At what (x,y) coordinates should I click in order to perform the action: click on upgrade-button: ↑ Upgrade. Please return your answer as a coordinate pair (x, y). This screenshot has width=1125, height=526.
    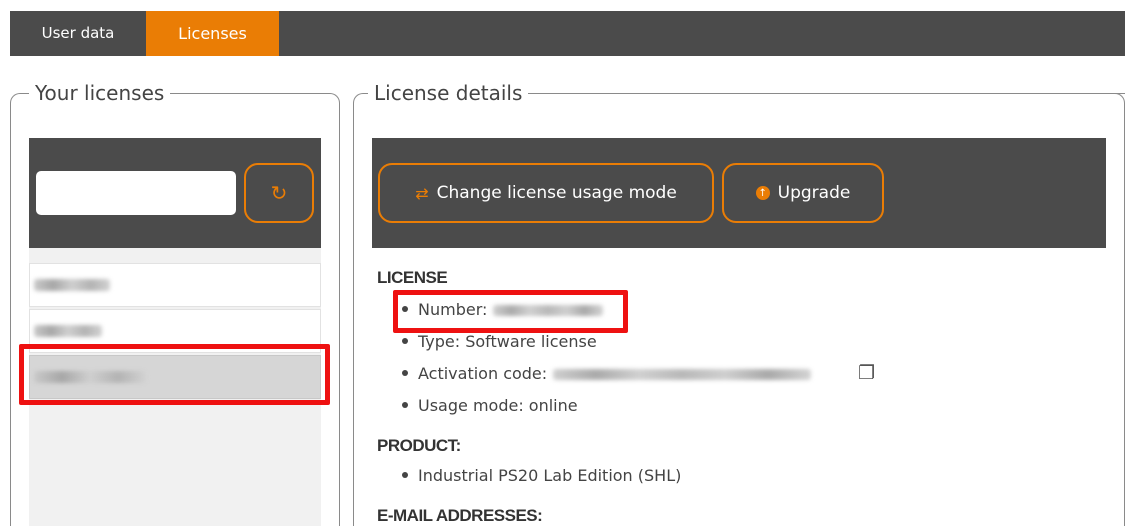
    Looking at the image, I should click on (803, 193).